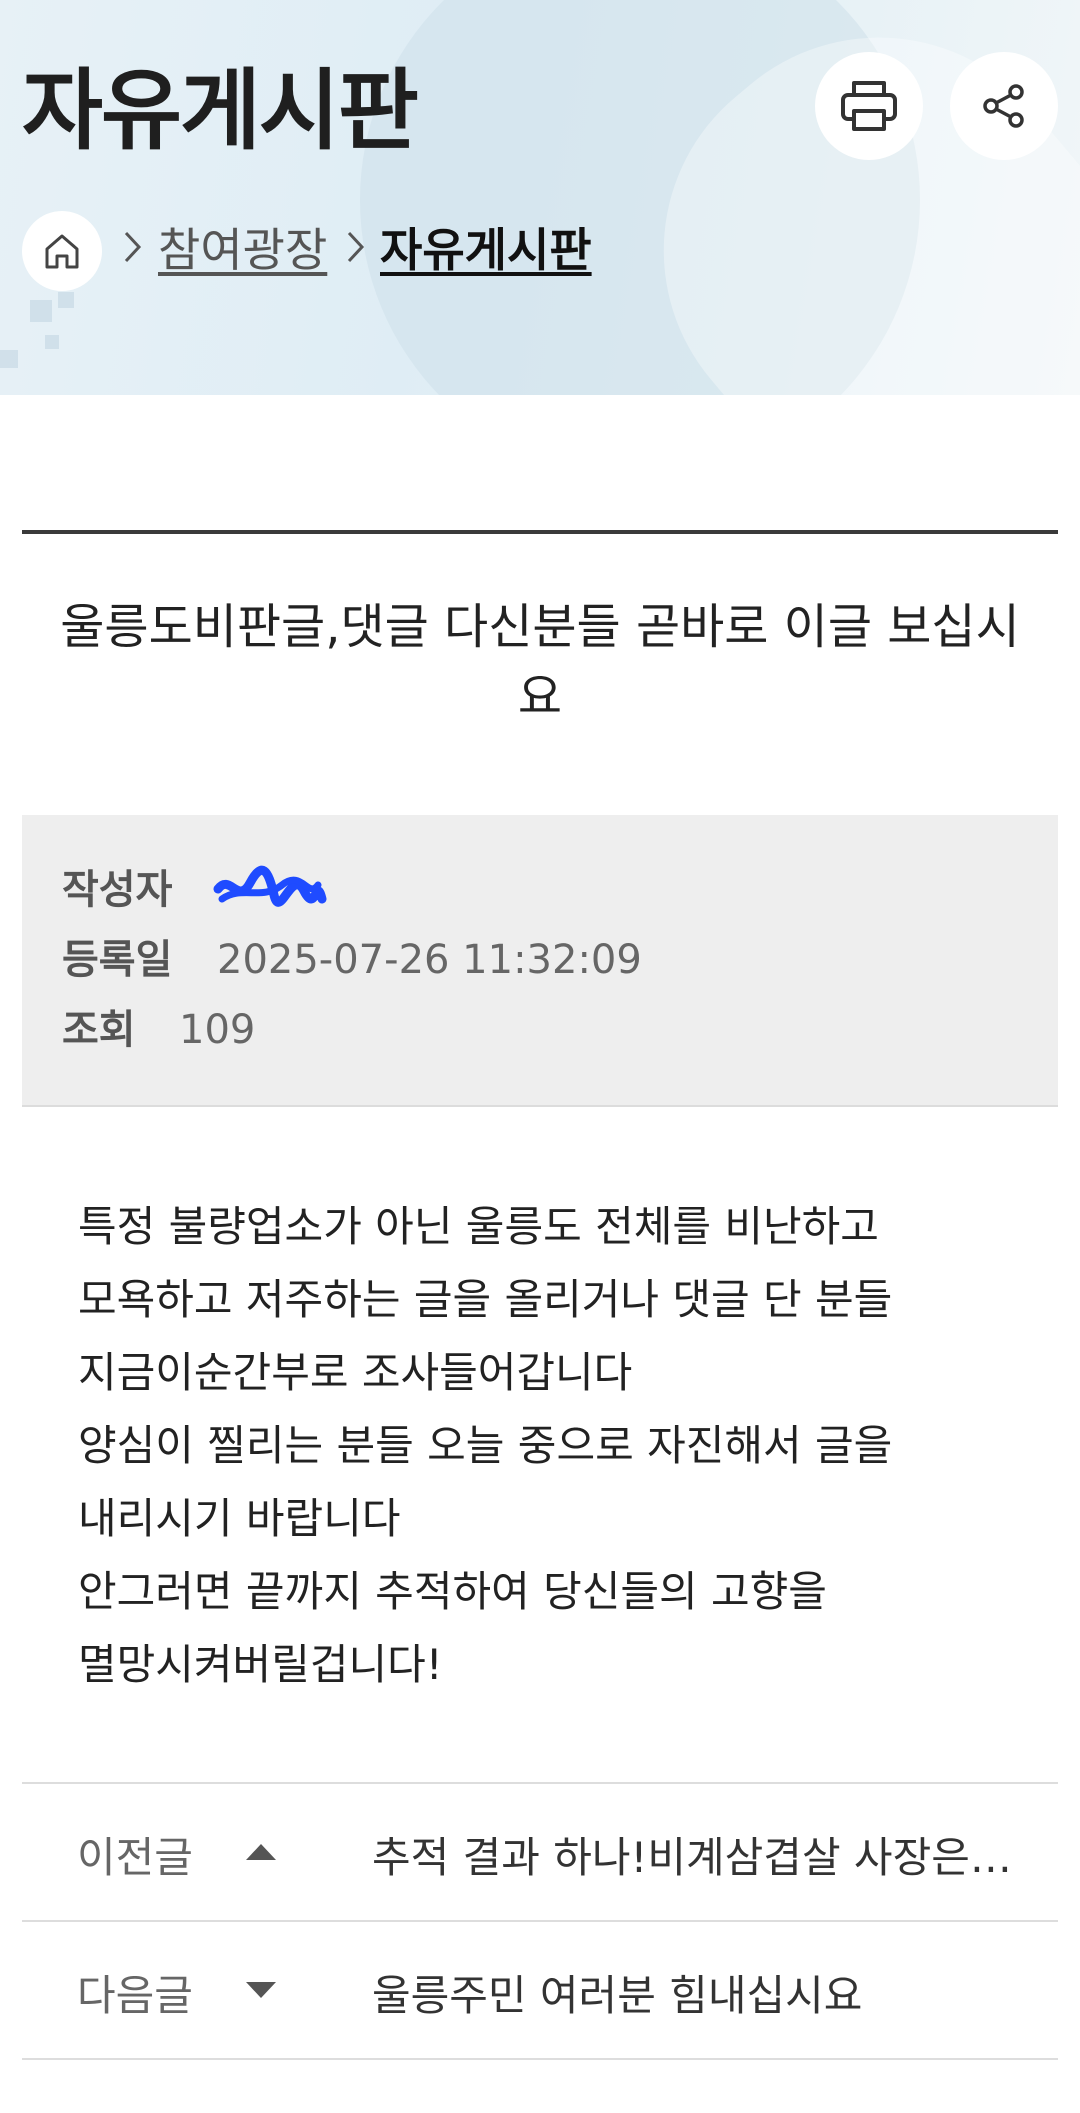 The height and width of the screenshot is (2113, 1080). What do you see at coordinates (485, 1445) in the screenshot?
I see `body-line: 양심이 찔리는 분들 오늘 중으로 자진해서 글을` at bounding box center [485, 1445].